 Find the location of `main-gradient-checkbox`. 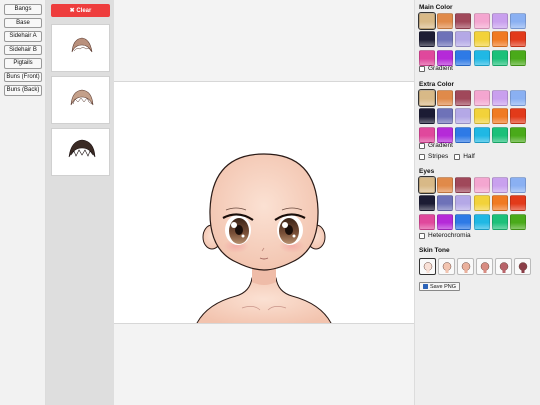

main-gradient-checkbox is located at coordinates (422, 68).